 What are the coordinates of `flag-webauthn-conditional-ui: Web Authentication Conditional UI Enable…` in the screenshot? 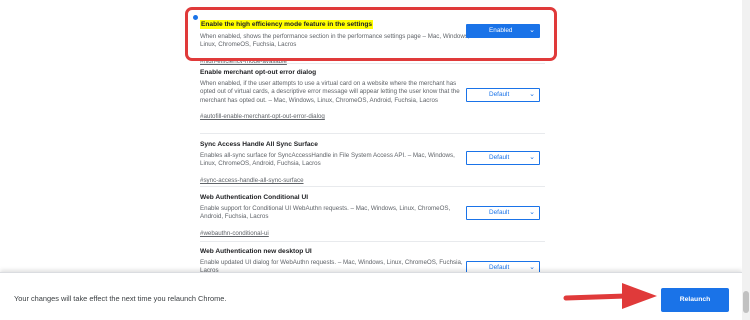 It's located at (372, 216).